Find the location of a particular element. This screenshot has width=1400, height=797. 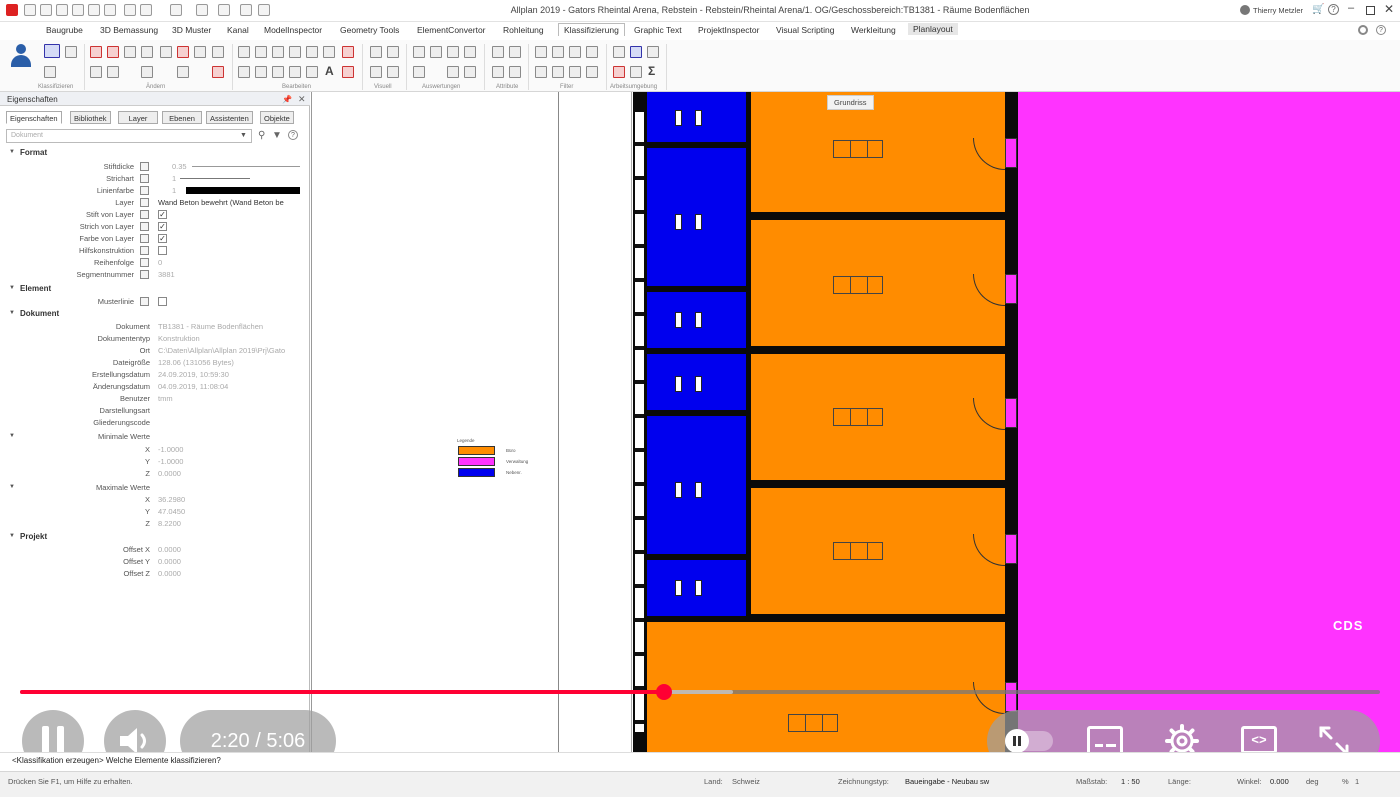

viewport-label: Grundriss is located at coordinates (850, 102).